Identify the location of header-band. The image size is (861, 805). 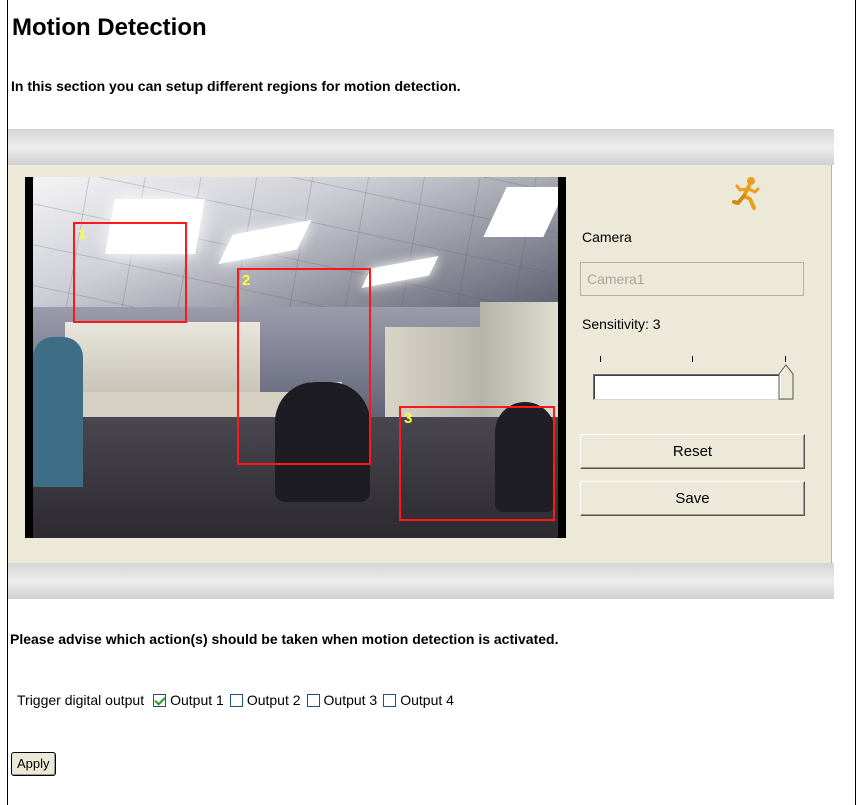
(421, 147).